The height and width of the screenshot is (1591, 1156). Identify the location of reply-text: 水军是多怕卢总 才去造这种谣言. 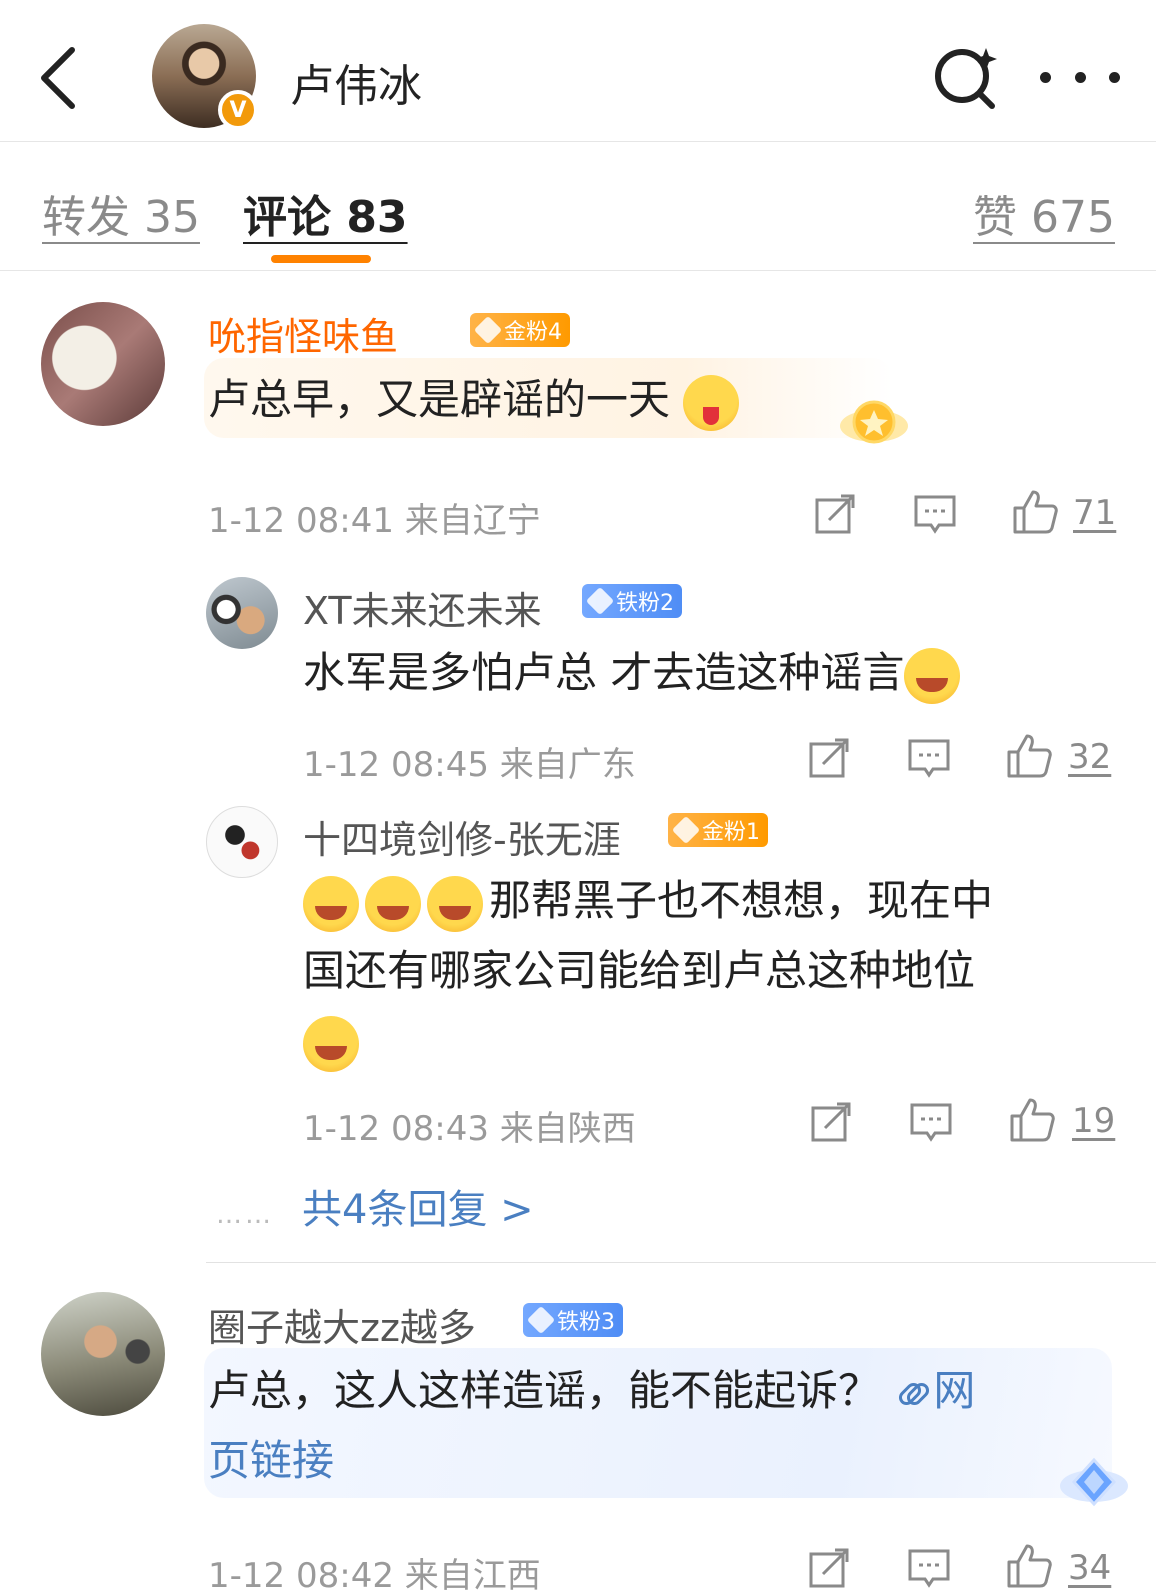
(634, 673).